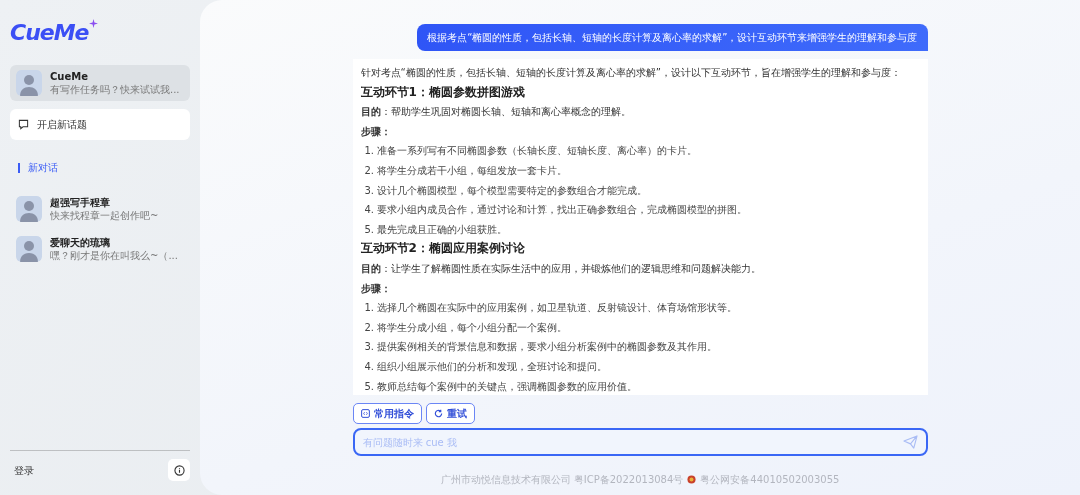  I want to click on commands-button: 常用指令, so click(387, 413).